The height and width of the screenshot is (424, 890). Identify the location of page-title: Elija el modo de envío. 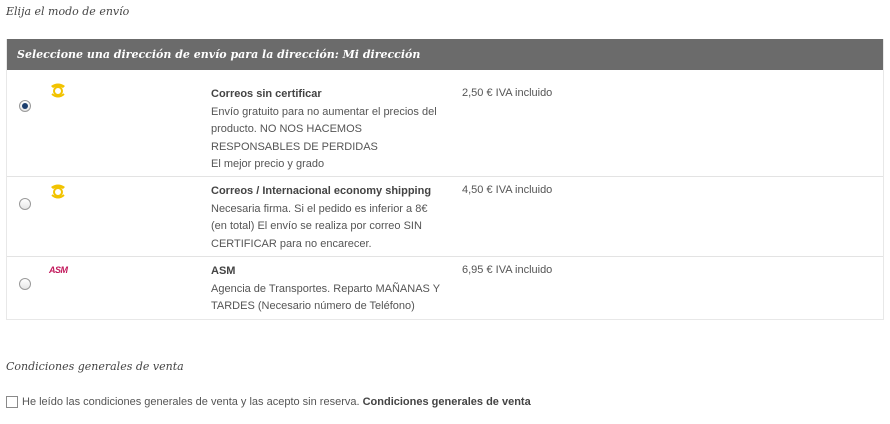
(68, 11).